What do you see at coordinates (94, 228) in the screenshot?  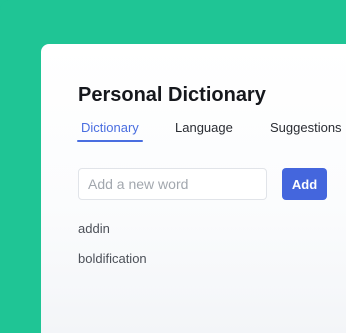 I see `list-item: addin` at bounding box center [94, 228].